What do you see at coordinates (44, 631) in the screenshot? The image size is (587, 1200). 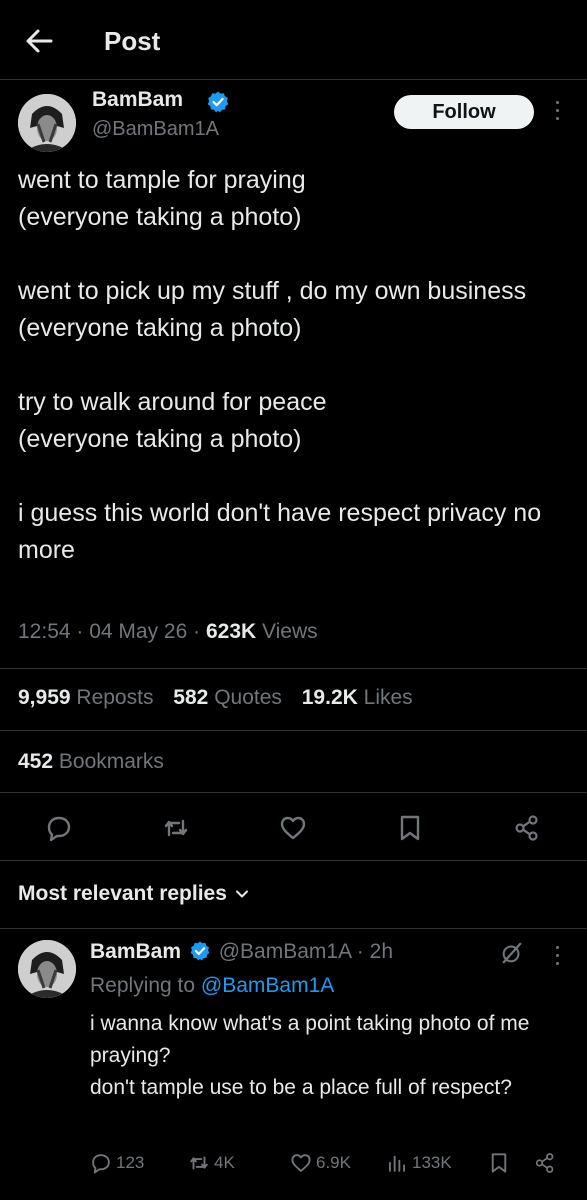 I see `post-time: 12:54` at bounding box center [44, 631].